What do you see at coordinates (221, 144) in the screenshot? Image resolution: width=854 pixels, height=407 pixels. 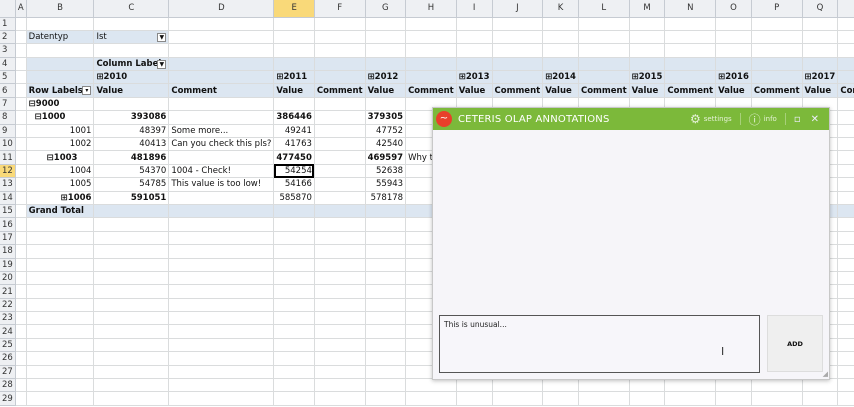 I see `cell-D10: Can you check this pls?` at bounding box center [221, 144].